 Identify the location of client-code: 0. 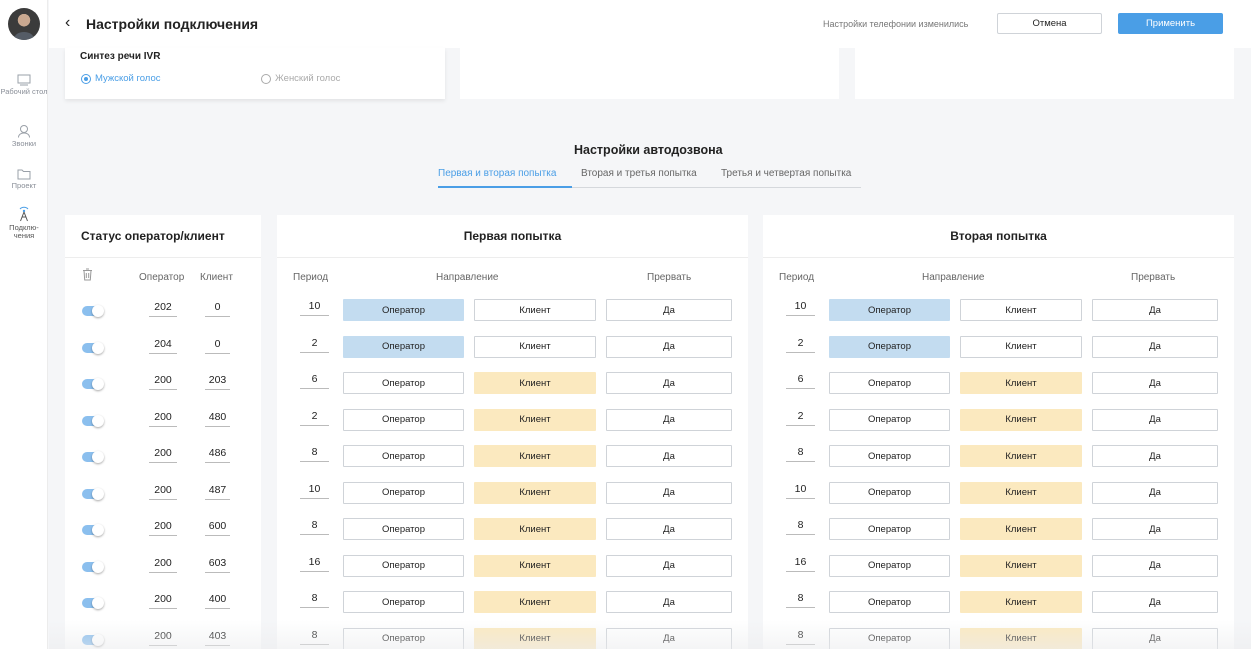
(217, 345).